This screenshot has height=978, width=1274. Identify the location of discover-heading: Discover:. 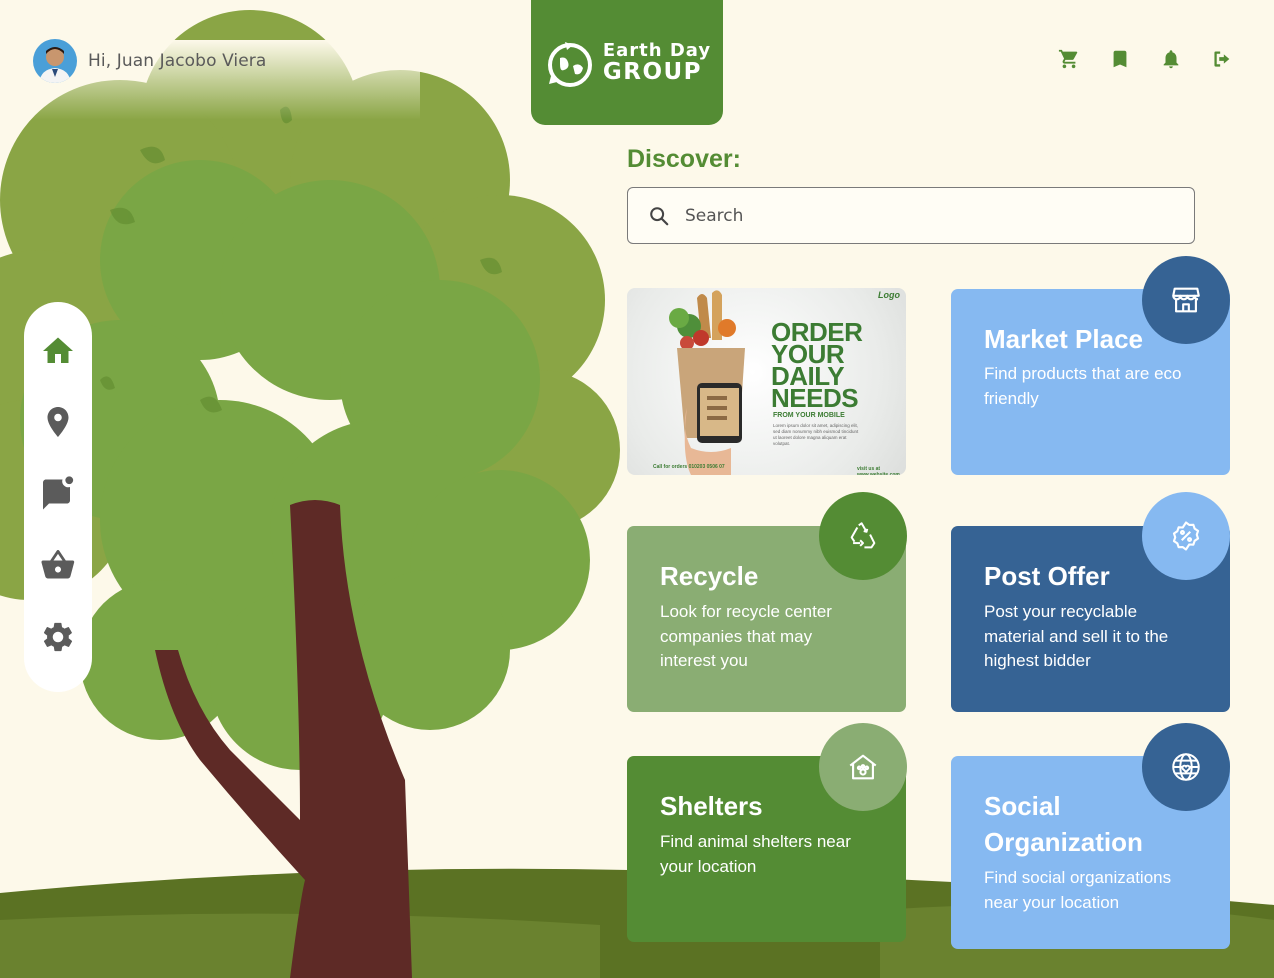
(684, 159).